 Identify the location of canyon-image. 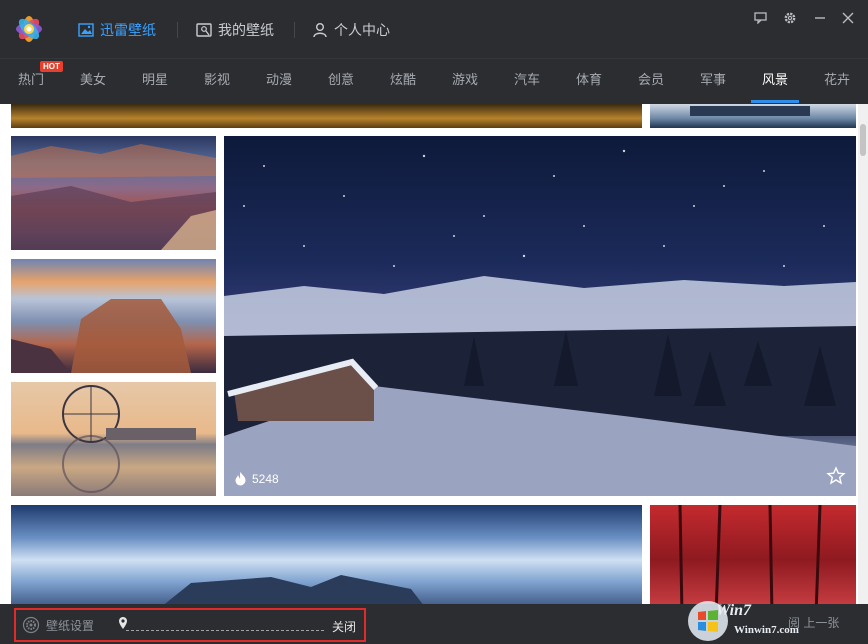
(113, 197).